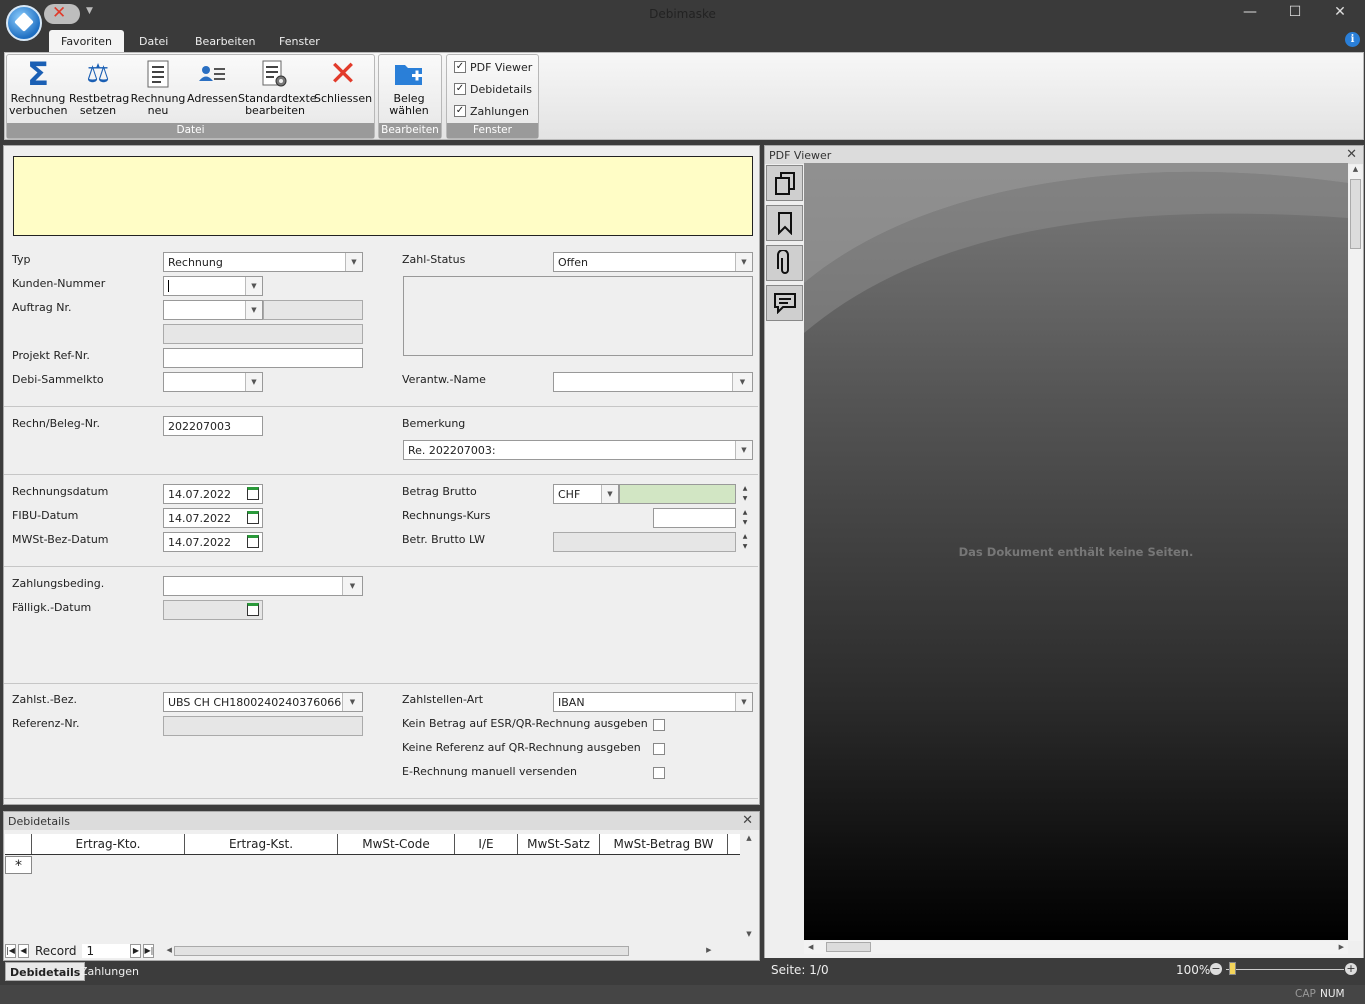  What do you see at coordinates (299, 41) in the screenshot?
I see `tab-fenster: Fenster` at bounding box center [299, 41].